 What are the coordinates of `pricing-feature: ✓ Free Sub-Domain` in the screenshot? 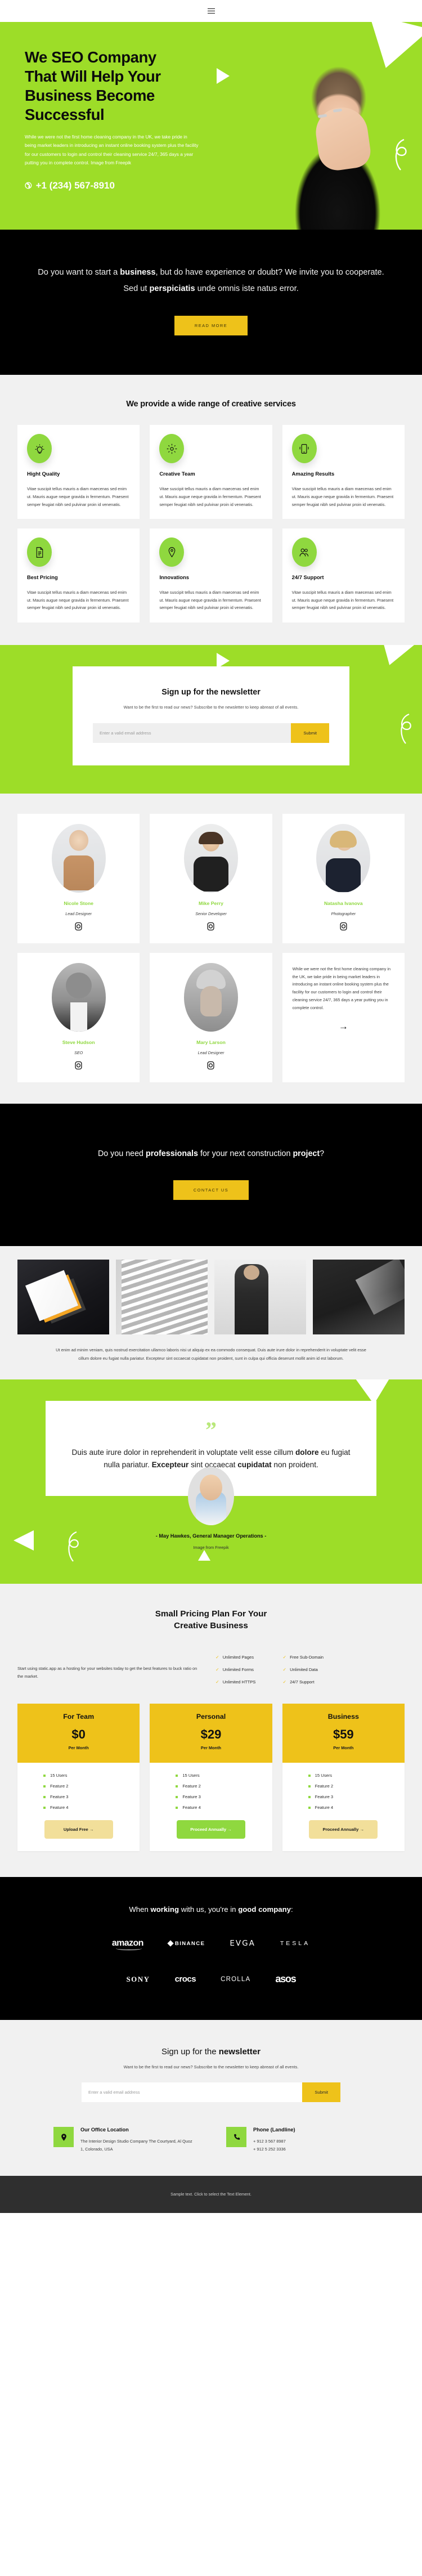 It's located at (303, 1657).